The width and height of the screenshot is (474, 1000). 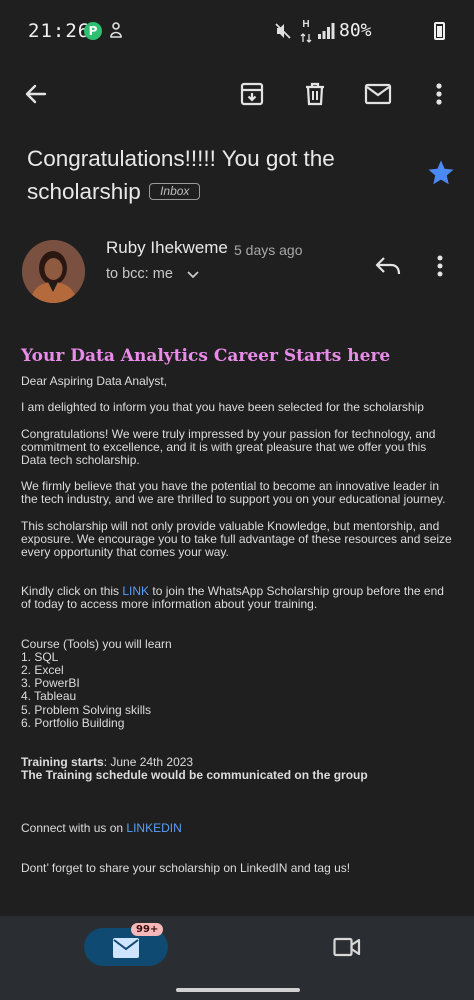 What do you see at coordinates (36, 94) in the screenshot?
I see `back-arrow-icon` at bounding box center [36, 94].